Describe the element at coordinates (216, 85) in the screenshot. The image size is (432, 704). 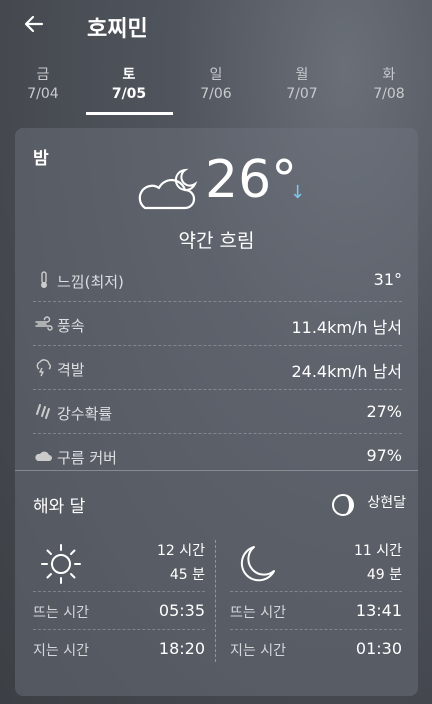
I see `tab-day-2: 일 7/06` at that location.